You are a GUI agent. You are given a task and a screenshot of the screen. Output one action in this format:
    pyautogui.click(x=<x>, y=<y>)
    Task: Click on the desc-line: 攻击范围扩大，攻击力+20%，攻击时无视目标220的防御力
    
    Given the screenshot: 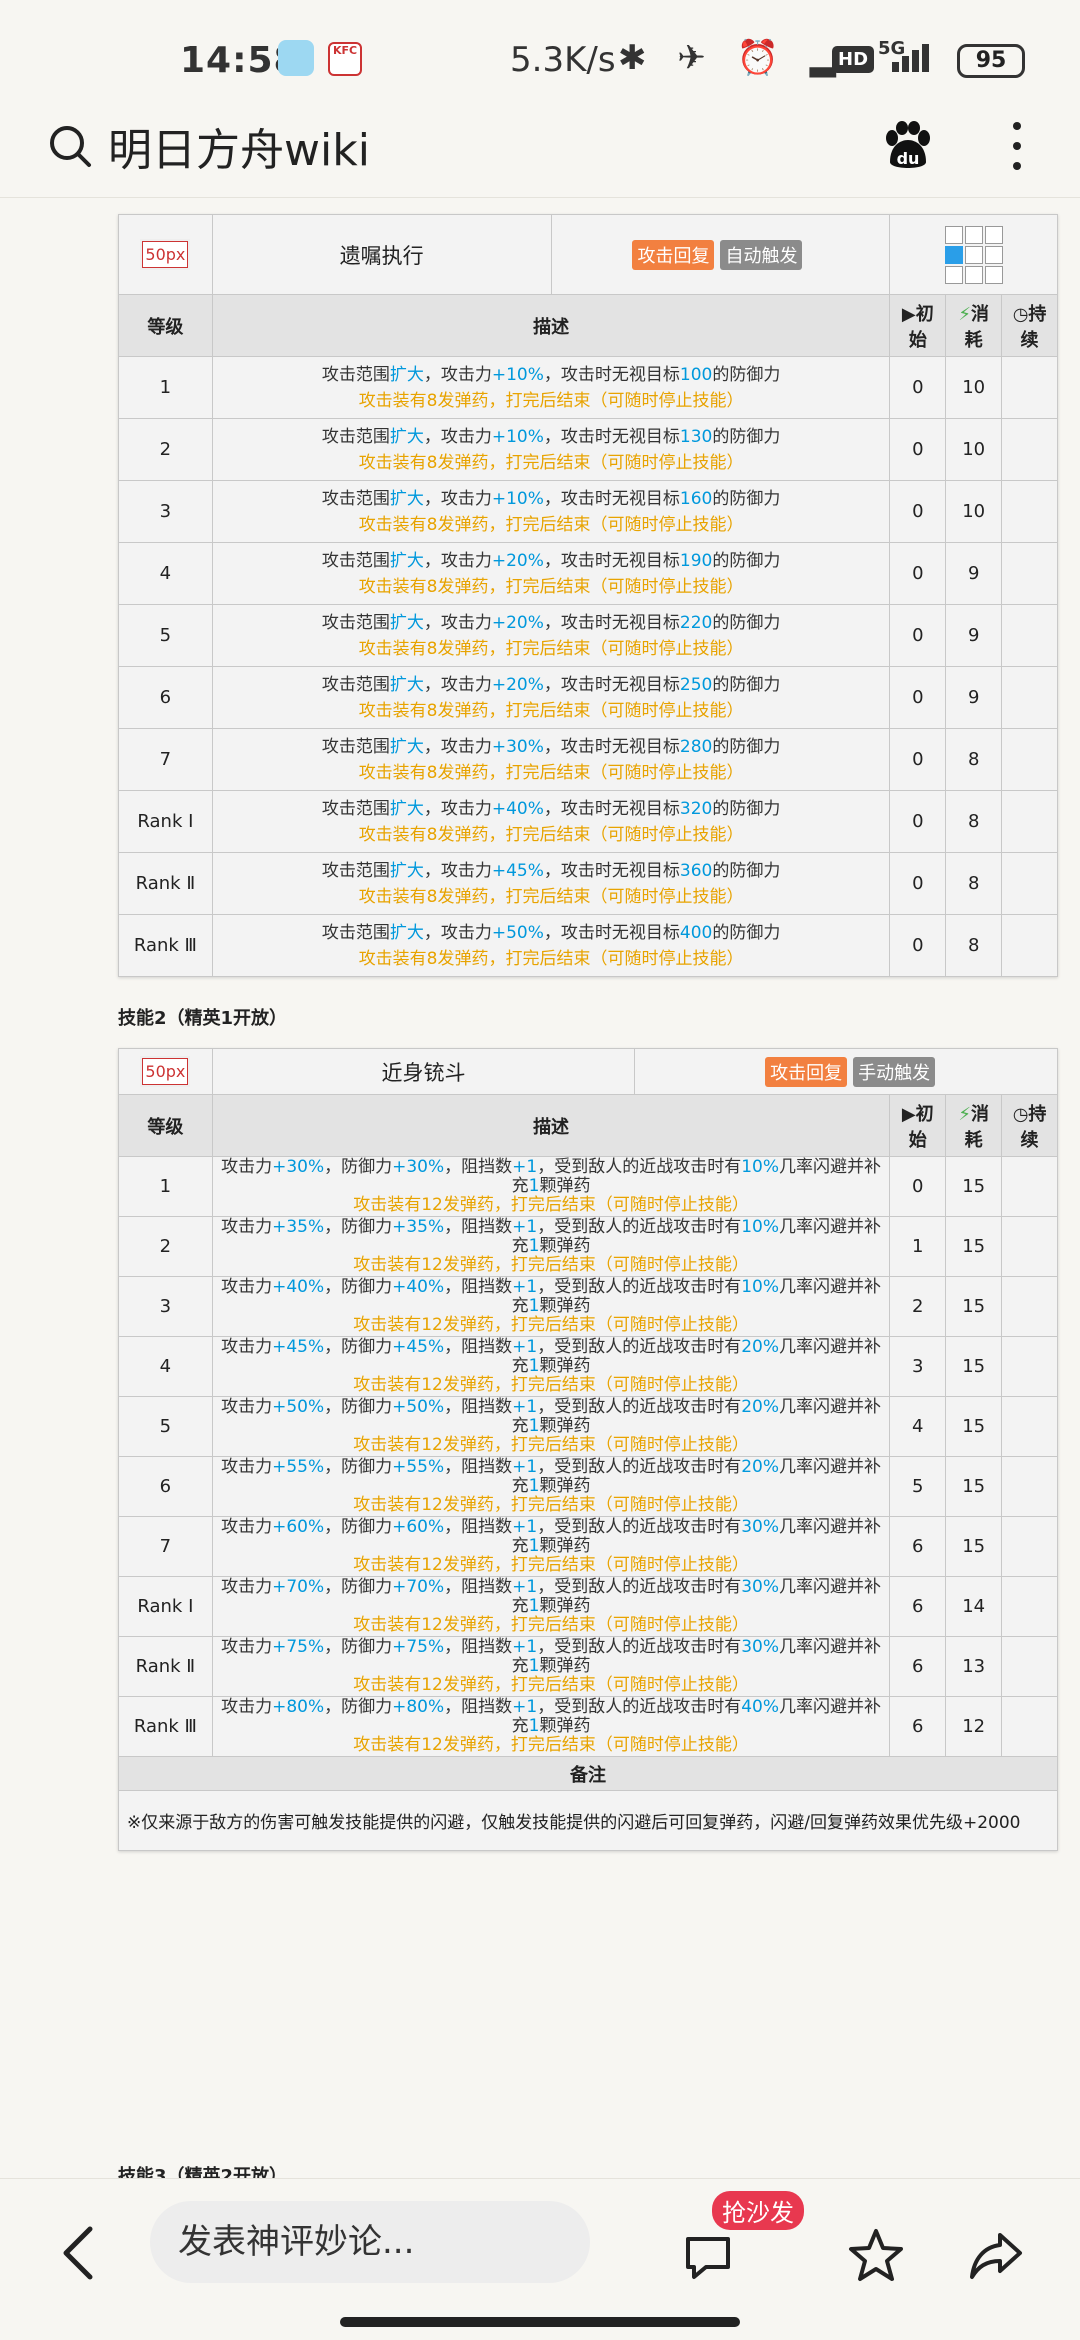 What is the action you would take?
    pyautogui.click(x=551, y=622)
    